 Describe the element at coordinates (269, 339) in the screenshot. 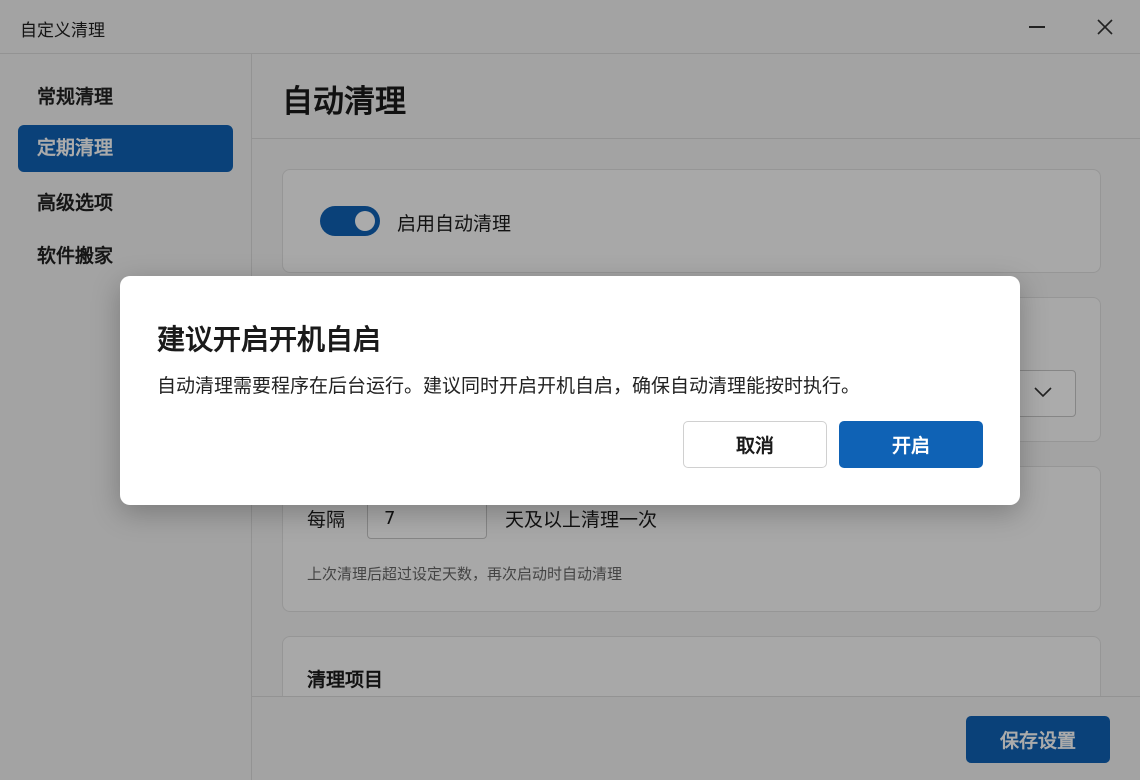

I see `dialog-title: 建议开启开机自启` at that location.